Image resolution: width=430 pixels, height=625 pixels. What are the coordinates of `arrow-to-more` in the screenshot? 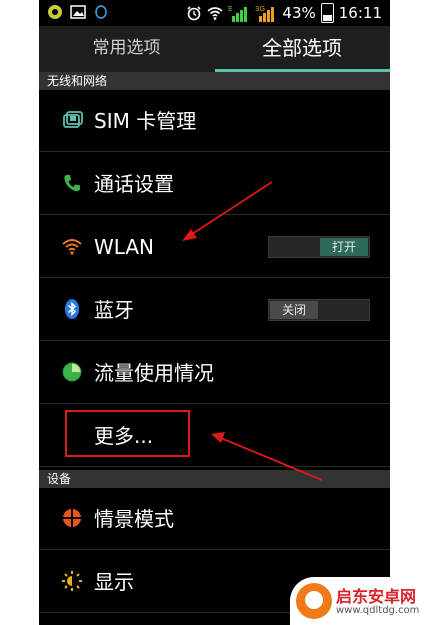 It's located at (267, 456).